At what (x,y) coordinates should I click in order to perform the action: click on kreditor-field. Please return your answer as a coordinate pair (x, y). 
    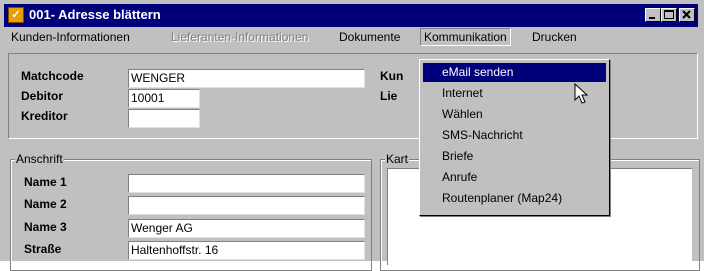
    Looking at the image, I should click on (164, 118).